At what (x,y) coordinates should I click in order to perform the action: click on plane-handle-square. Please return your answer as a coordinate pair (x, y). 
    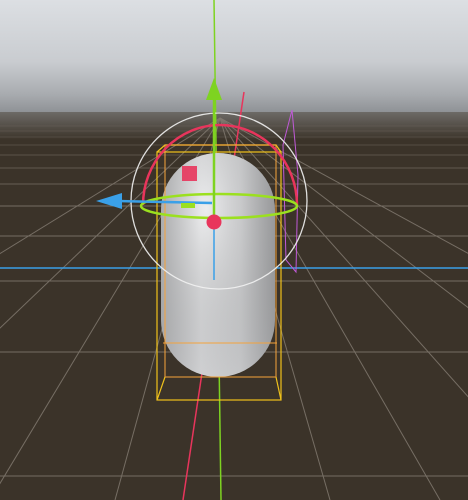
    Looking at the image, I should click on (189, 173).